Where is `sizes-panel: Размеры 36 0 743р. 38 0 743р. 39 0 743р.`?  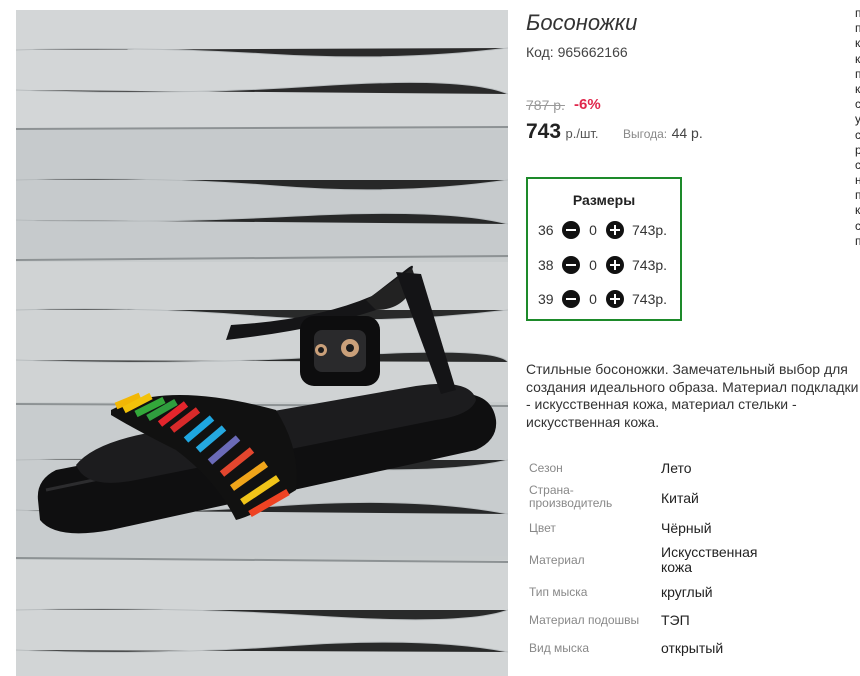 sizes-panel: Размеры 36 0 743р. 38 0 743р. 39 0 743р. is located at coordinates (604, 249).